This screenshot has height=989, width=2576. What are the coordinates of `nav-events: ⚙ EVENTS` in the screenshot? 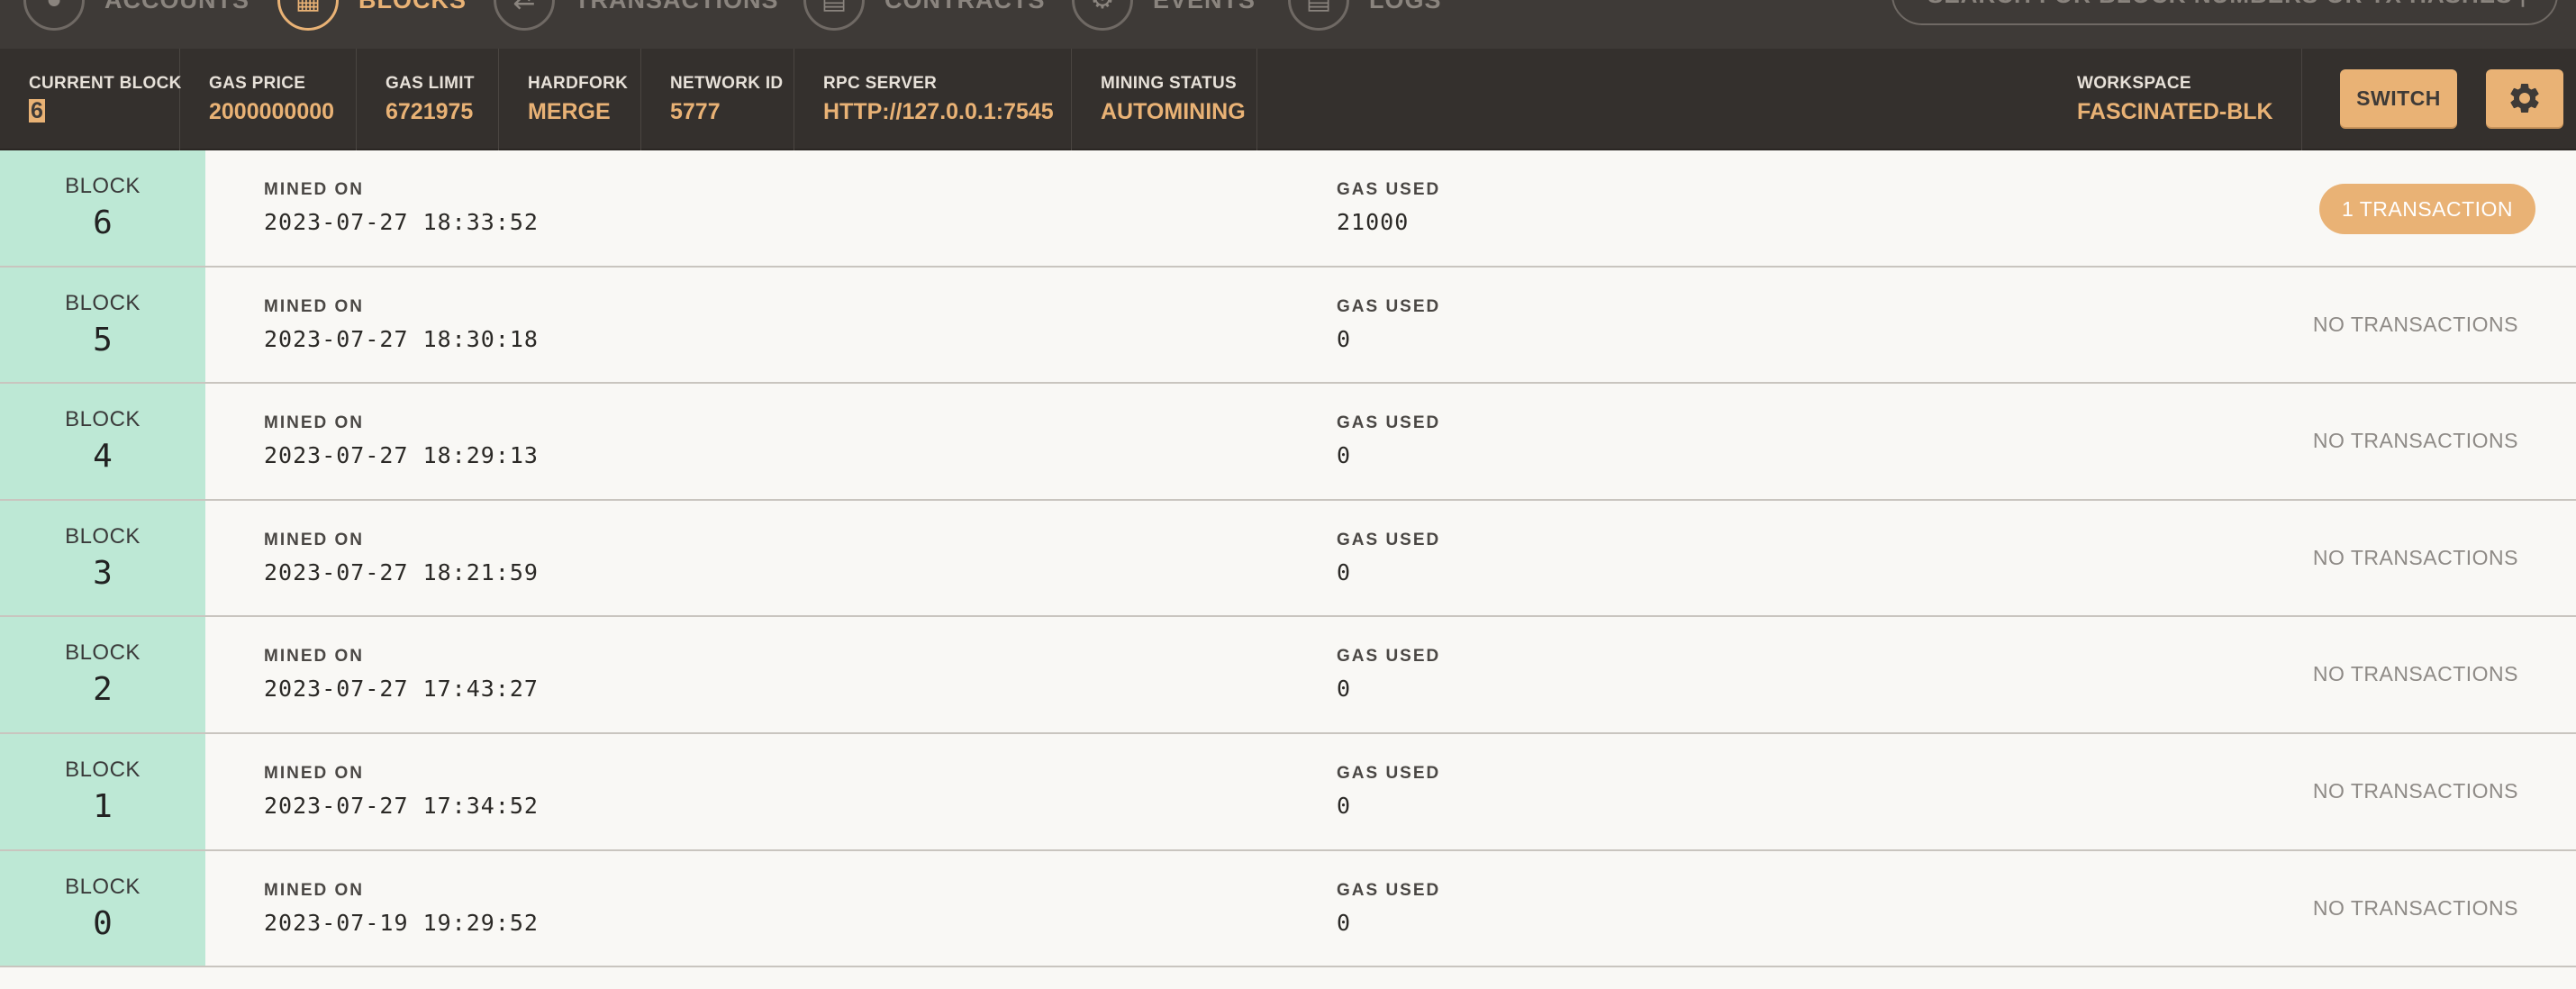 It's located at (1164, 16).